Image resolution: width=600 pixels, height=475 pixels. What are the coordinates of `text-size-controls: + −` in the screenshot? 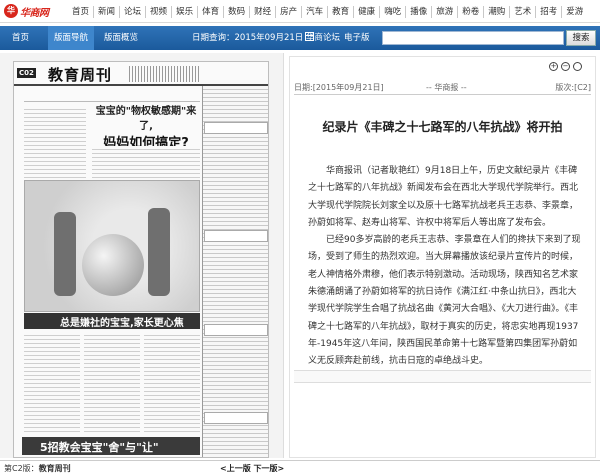 It's located at (564, 66).